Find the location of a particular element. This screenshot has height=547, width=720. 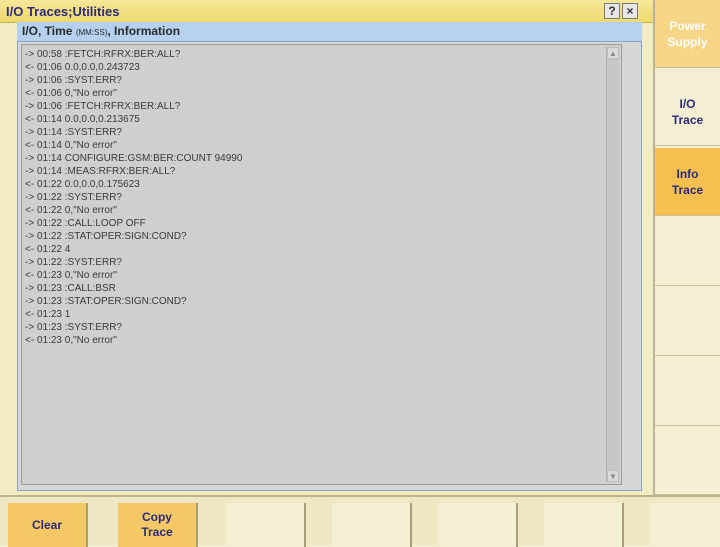

log-line: -> 01:22 :CALL:LOOP OFF is located at coordinates (85, 223).